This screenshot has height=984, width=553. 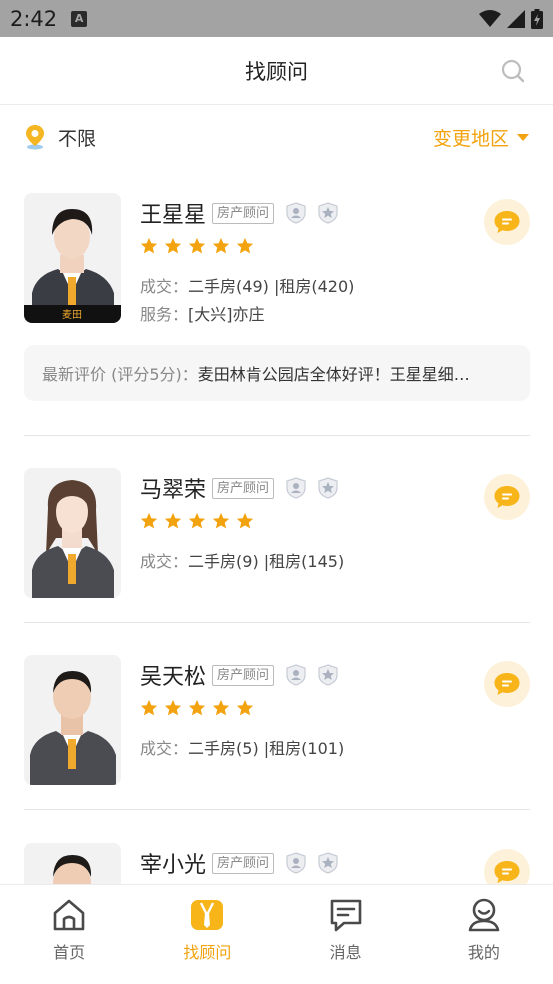 I want to click on change-region-label: 变更地区, so click(x=470, y=138).